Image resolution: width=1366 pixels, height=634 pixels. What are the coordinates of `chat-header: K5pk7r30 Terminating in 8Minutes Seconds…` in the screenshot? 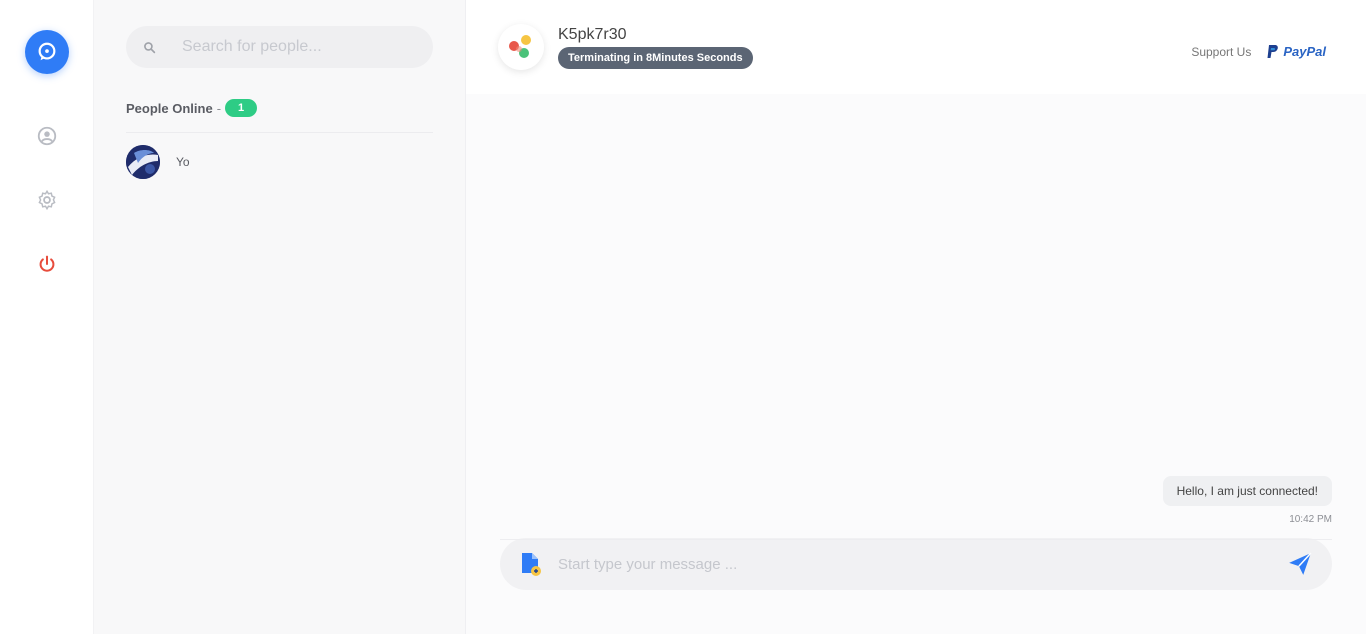 It's located at (916, 47).